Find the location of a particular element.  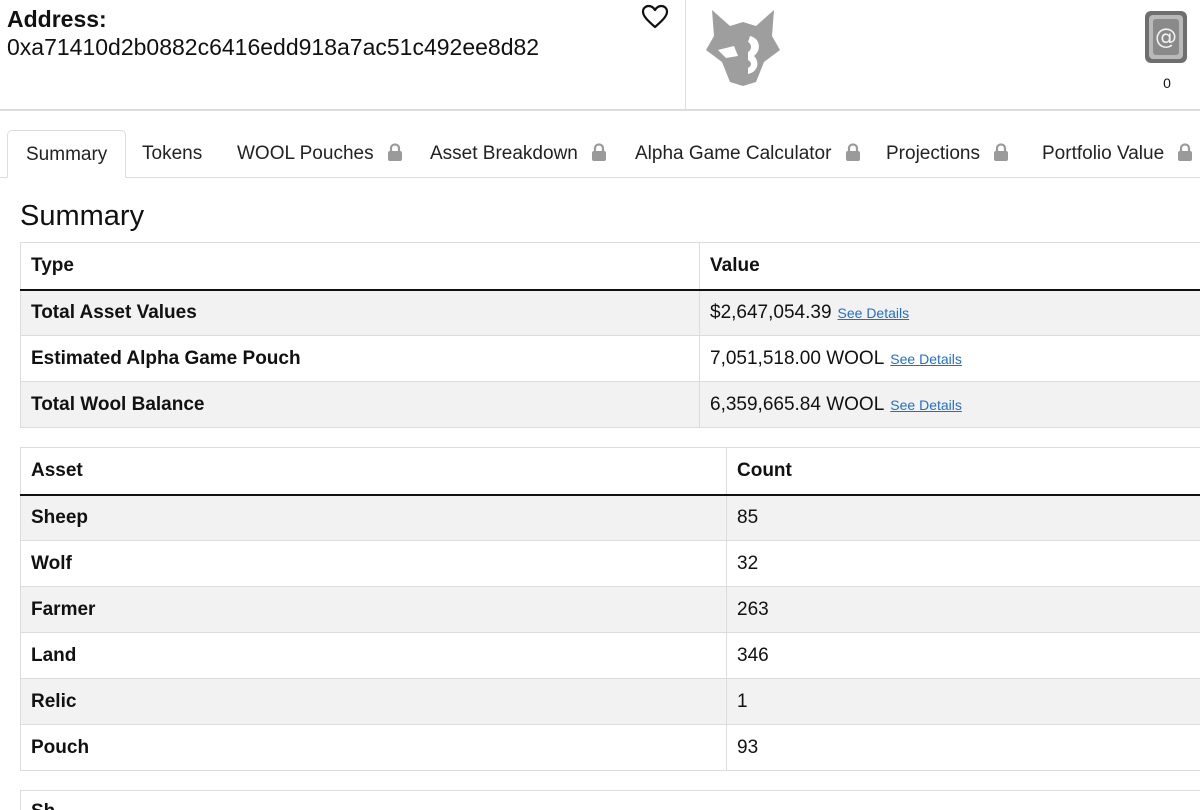

tab-label: Asset Breakdown is located at coordinates (504, 153).